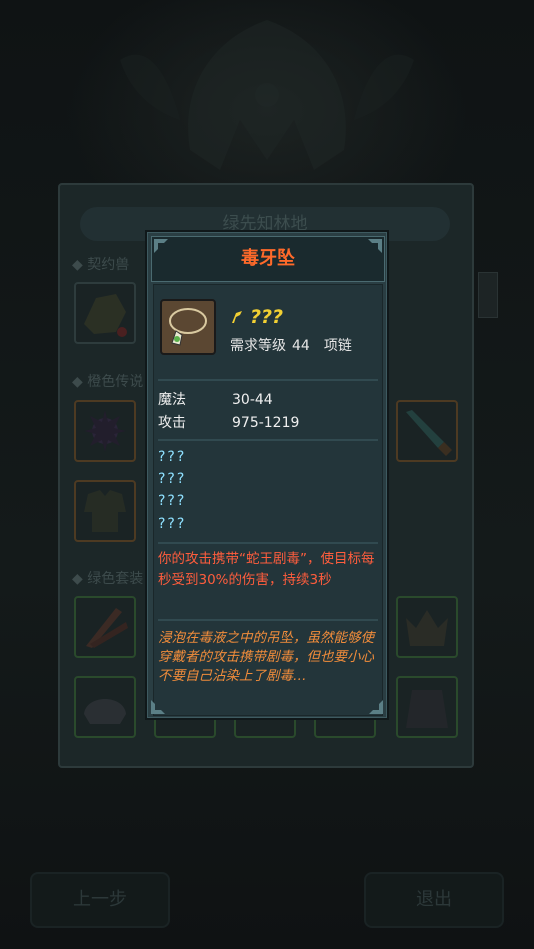 The width and height of the screenshot is (534, 949). What do you see at coordinates (337, 346) in the screenshot?
I see `item-type: 项链` at bounding box center [337, 346].